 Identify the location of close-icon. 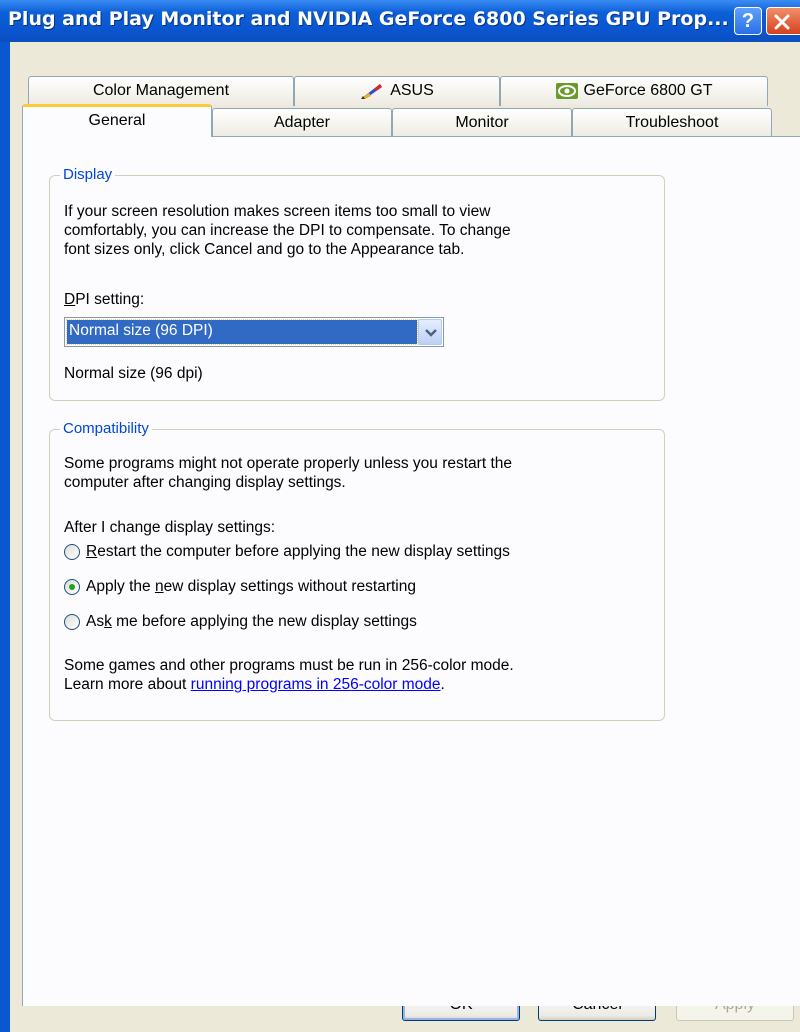
(782, 22).